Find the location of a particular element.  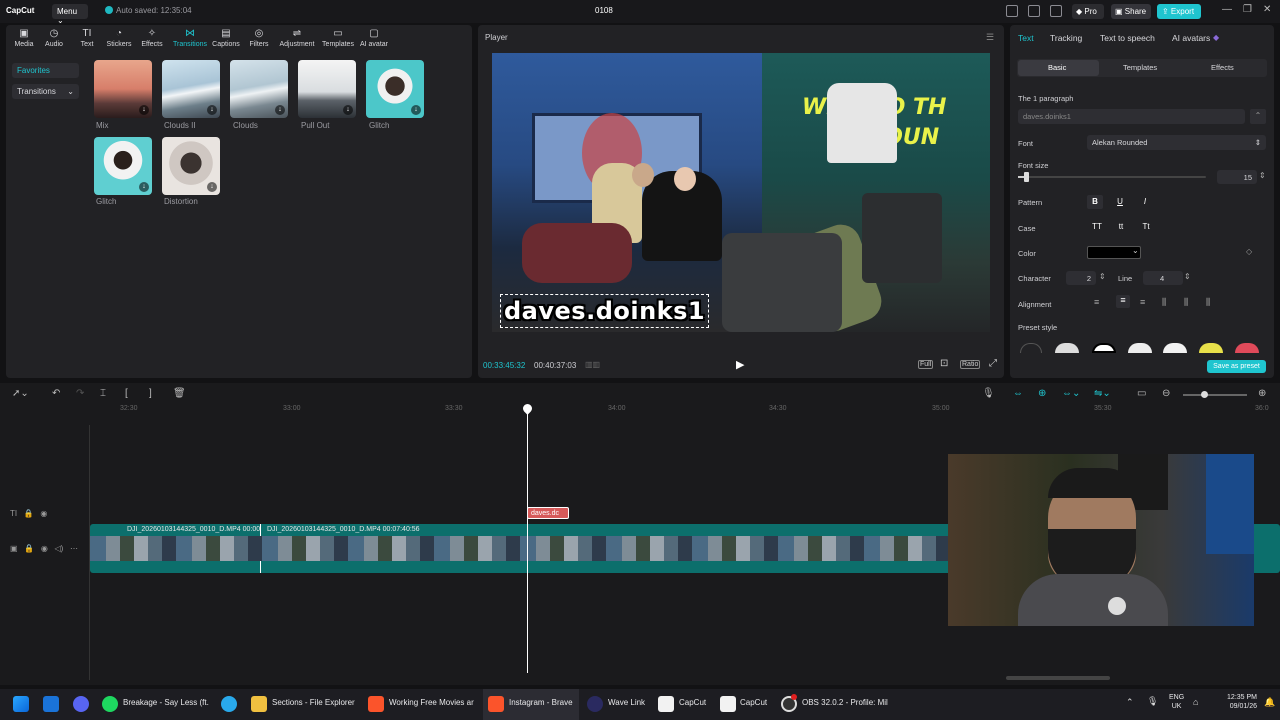

network-icon: ⌂ is located at coordinates (1195, 702).